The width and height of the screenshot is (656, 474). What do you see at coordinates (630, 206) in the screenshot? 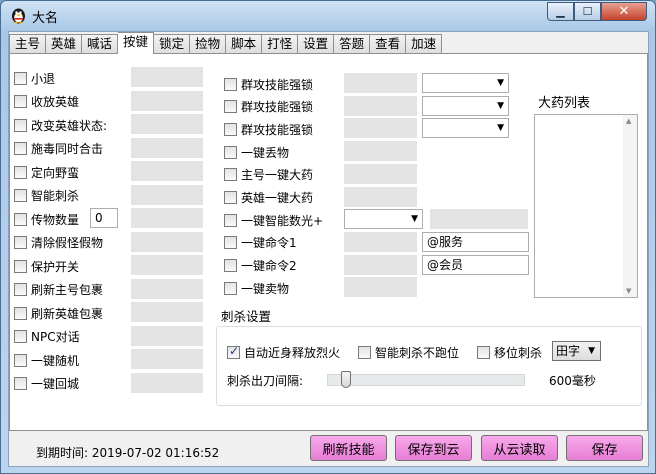
I see `potion-list-scrollbar: ▲ ▼` at bounding box center [630, 206].